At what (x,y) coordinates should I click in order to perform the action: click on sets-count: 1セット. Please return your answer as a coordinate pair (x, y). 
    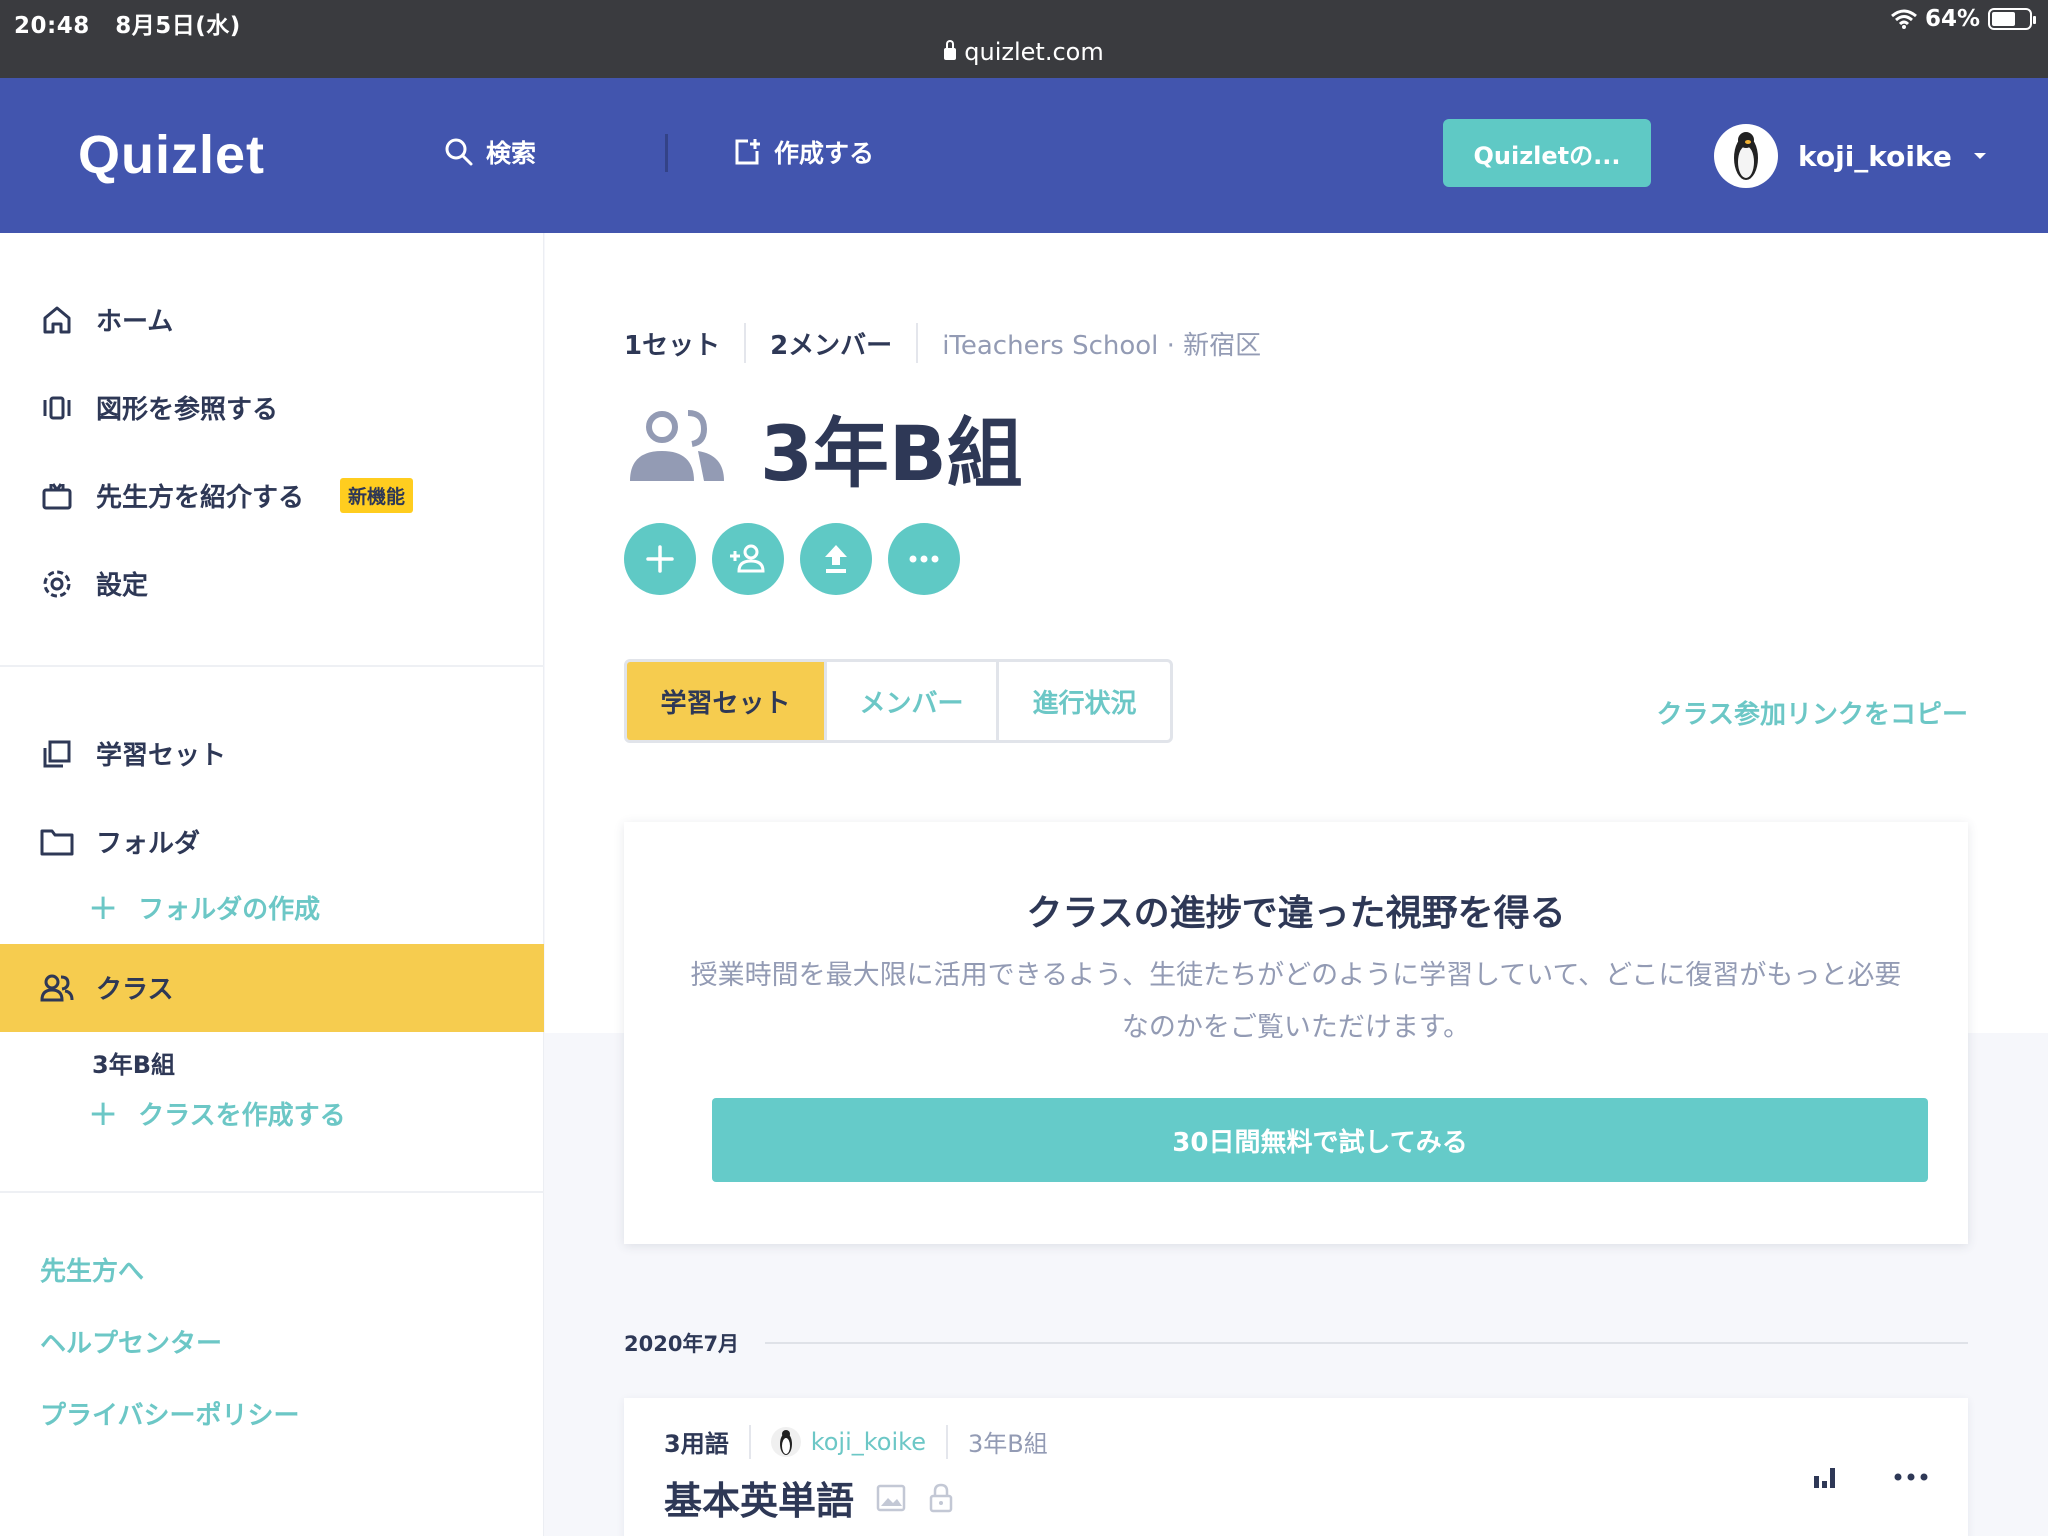
    Looking at the image, I should click on (672, 345).